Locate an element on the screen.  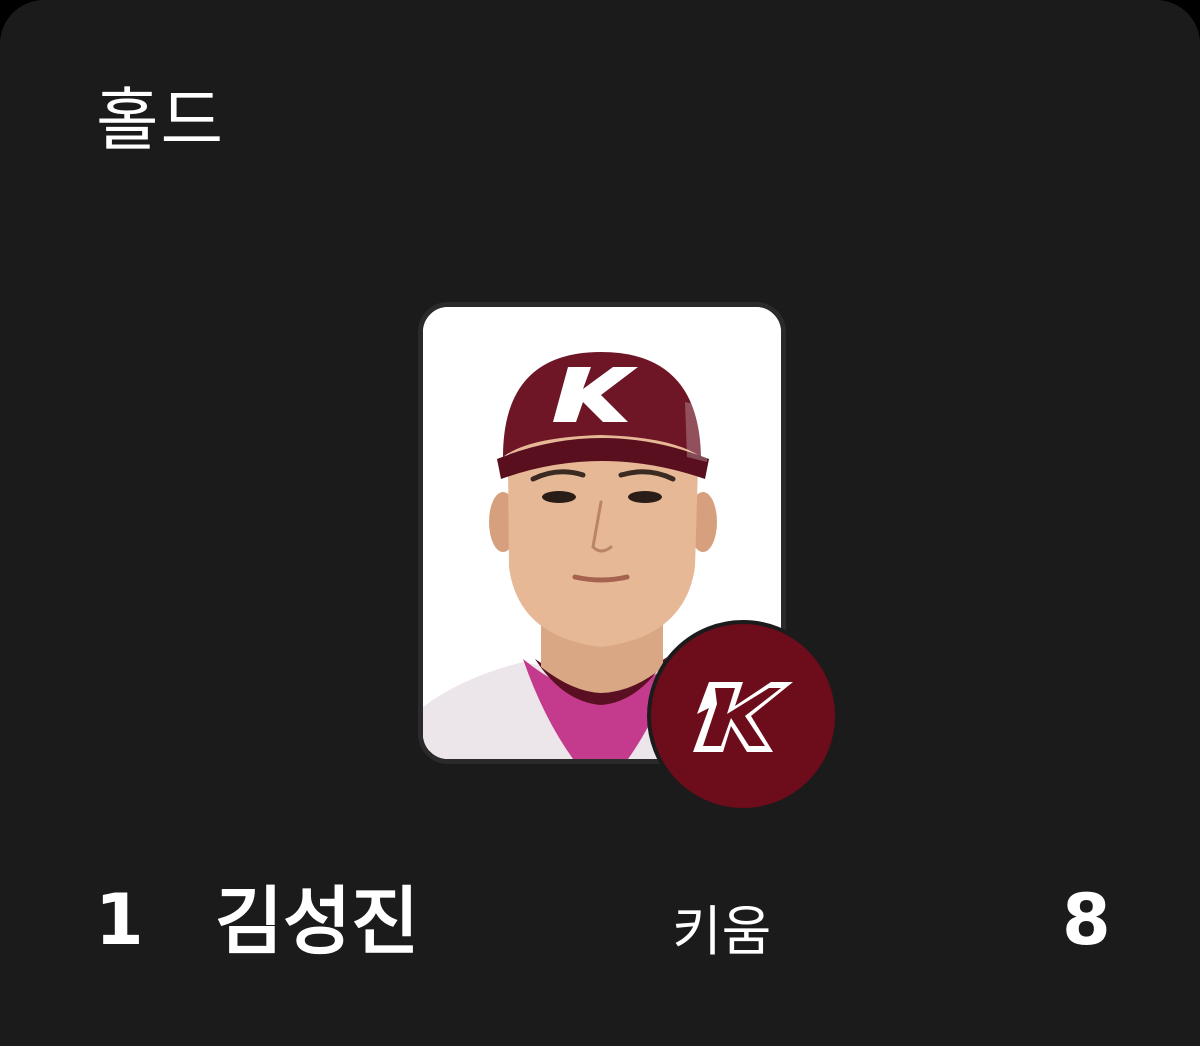
category-title: 홀드 is located at coordinates (161, 121).